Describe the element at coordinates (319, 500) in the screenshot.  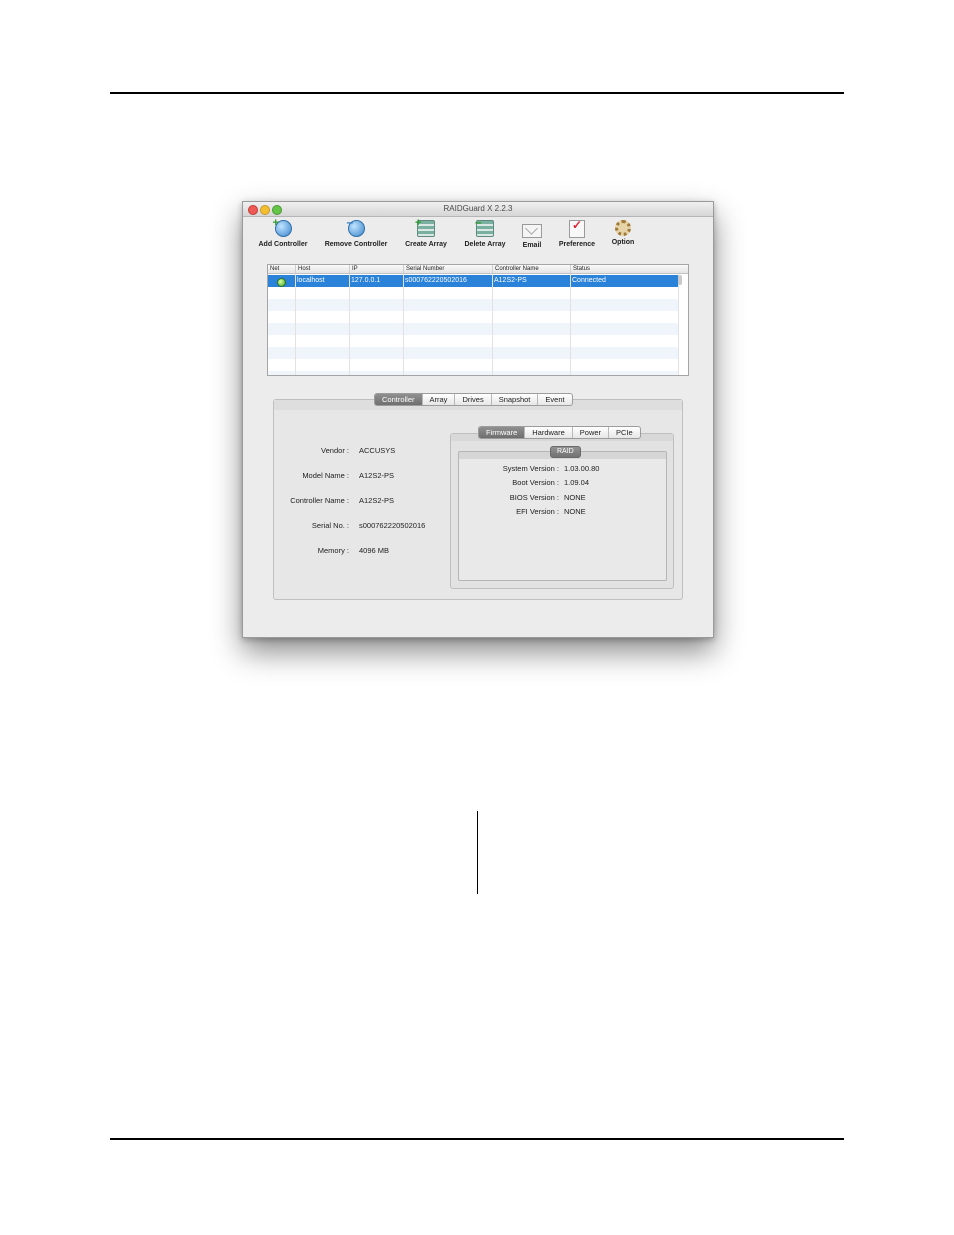
I see `controller-name-label: Controller Name :` at that location.